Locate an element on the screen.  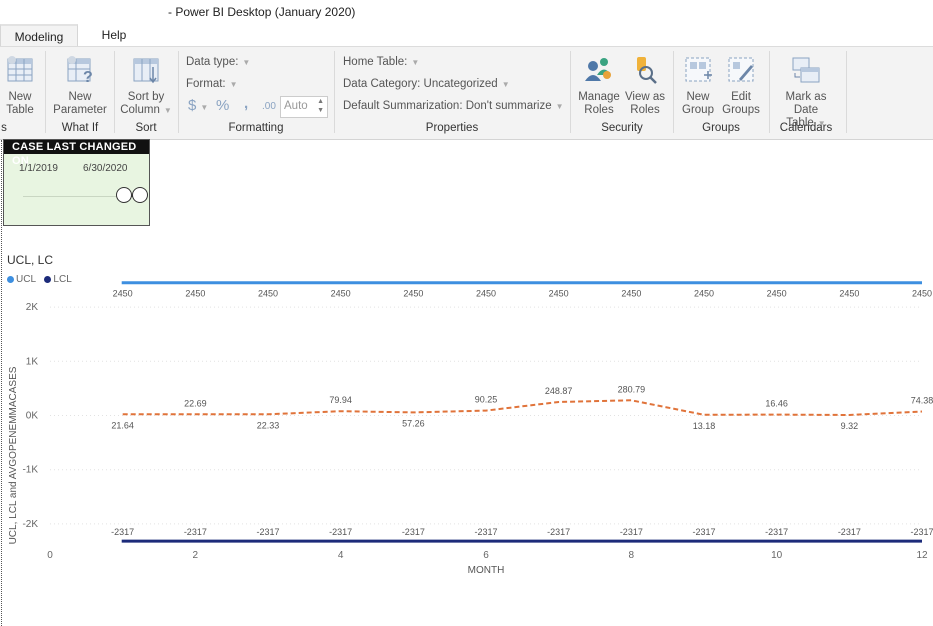
edit-groups-button: Edit Groups is located at coordinates (741, 86).